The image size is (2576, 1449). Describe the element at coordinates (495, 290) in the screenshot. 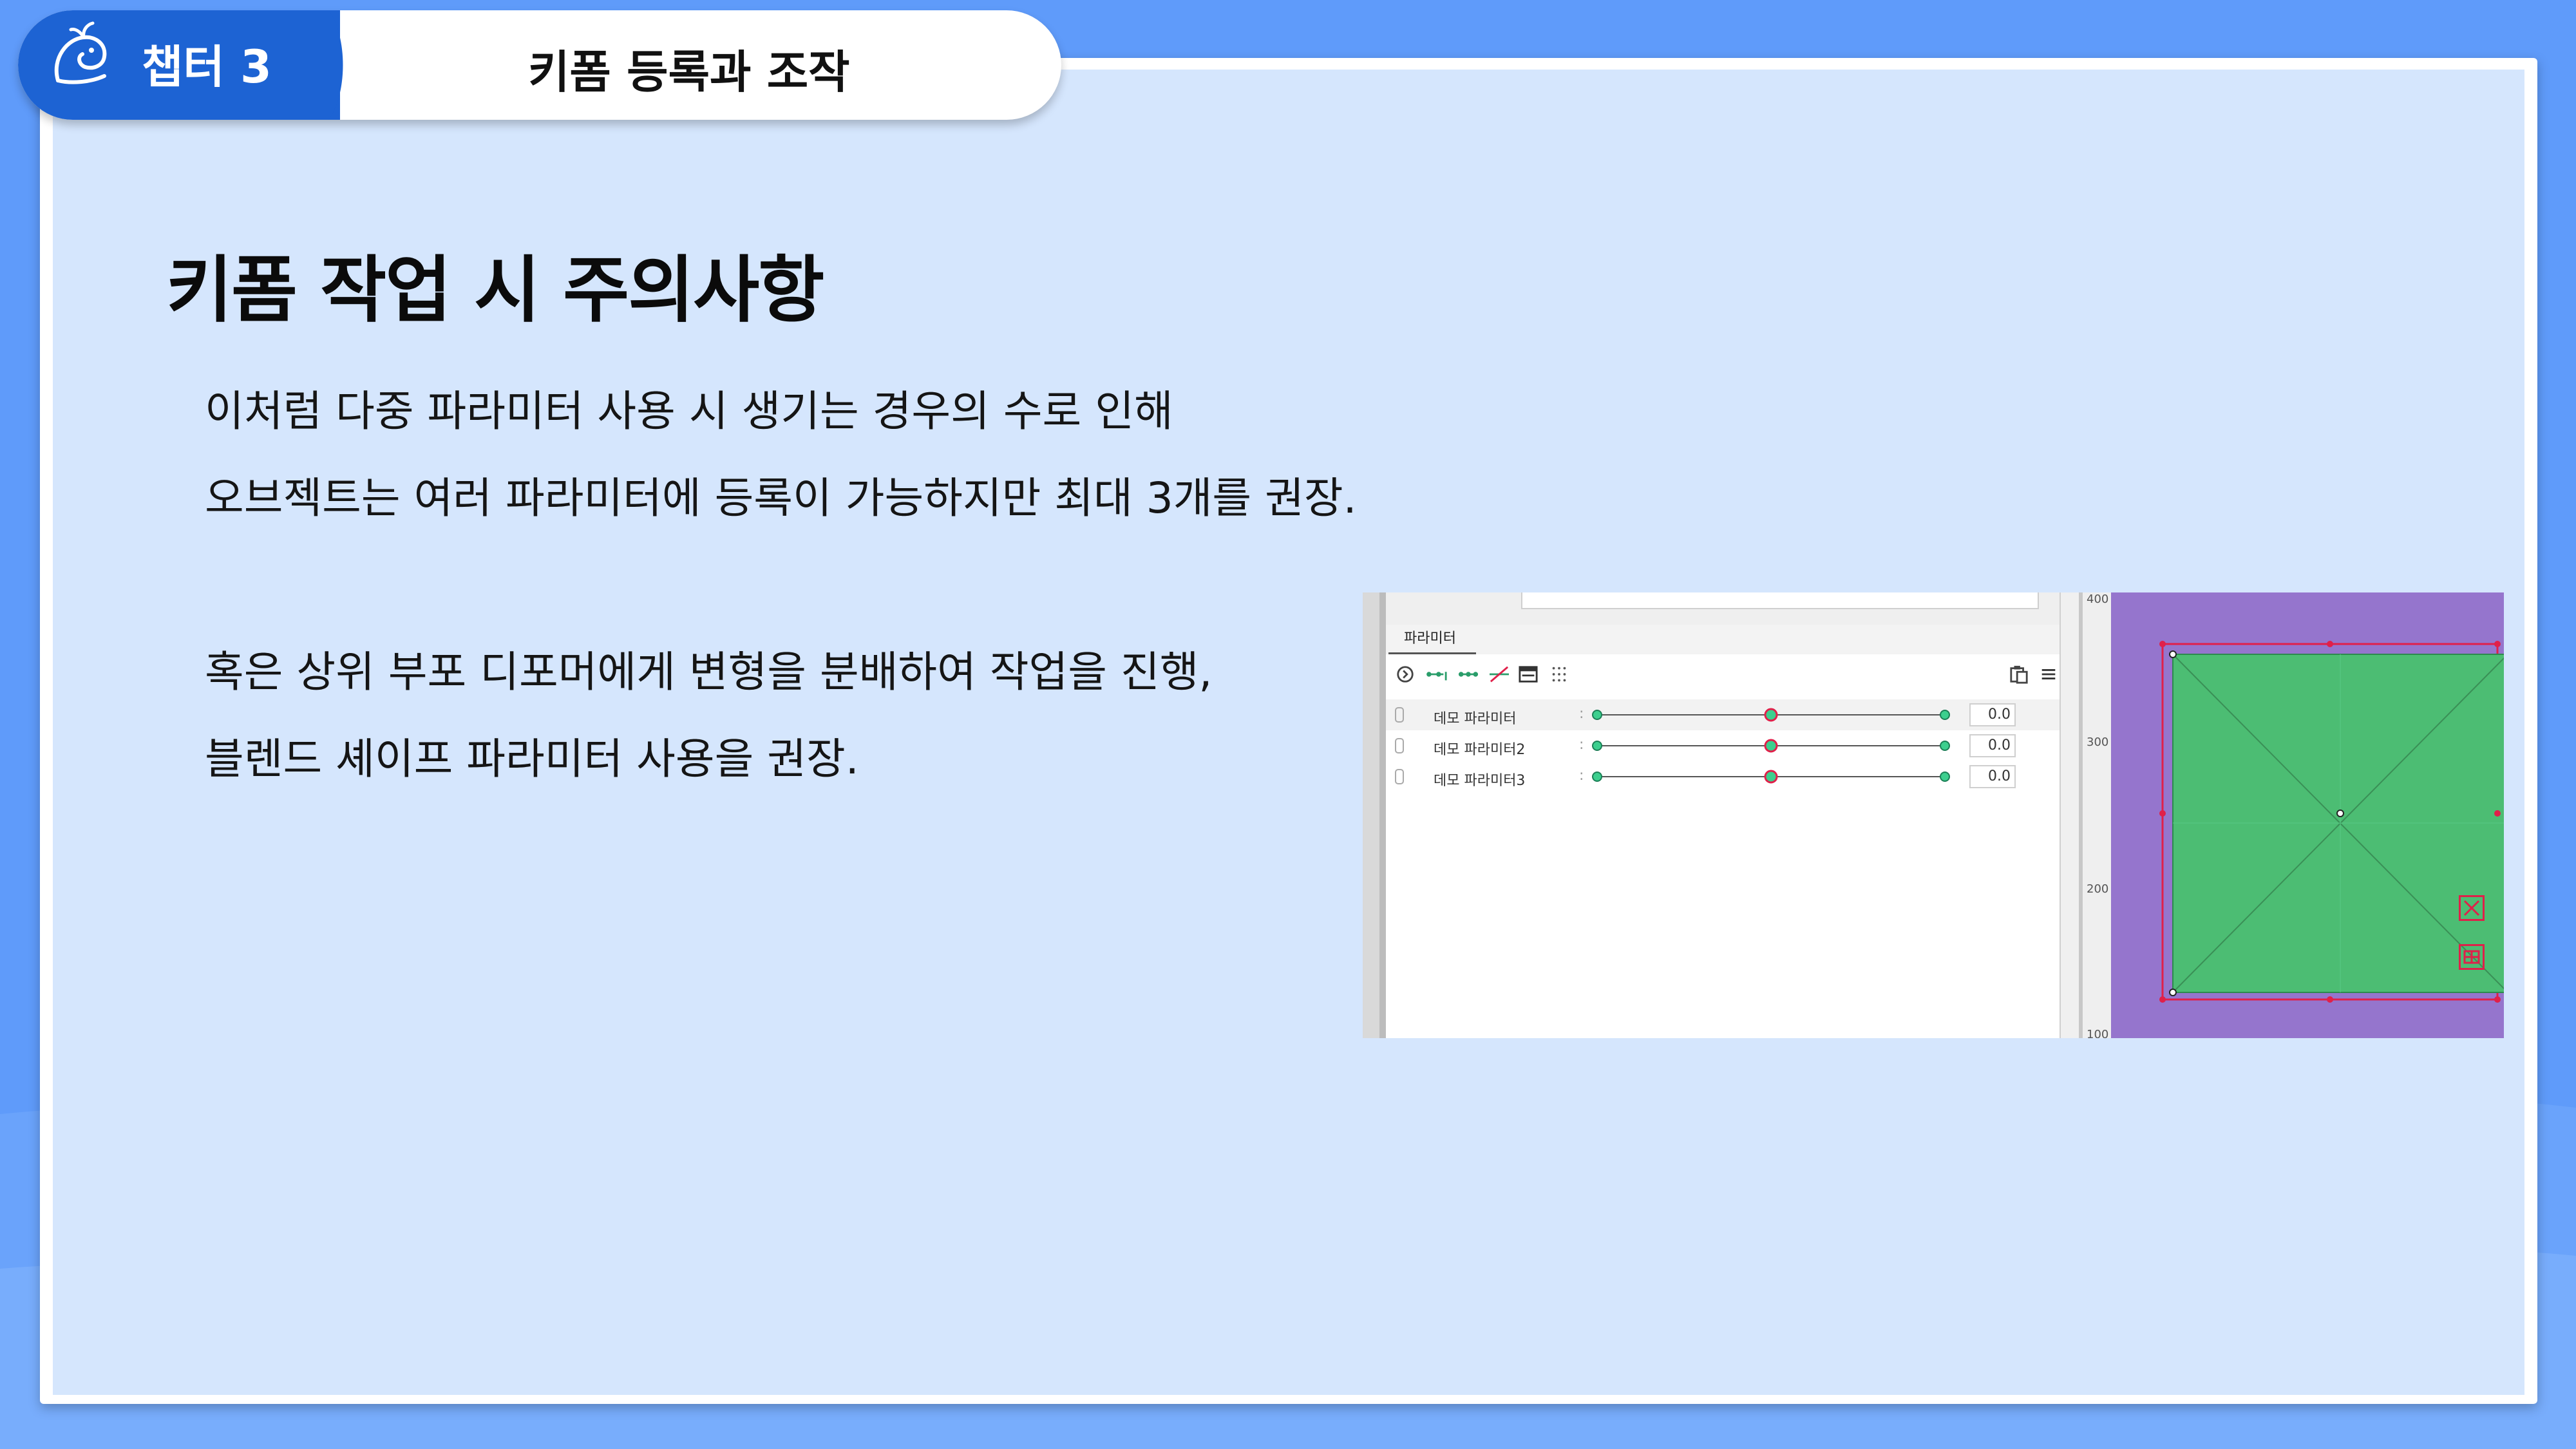

I see `slide-heading: 키폼 작업 시 주의사항` at that location.